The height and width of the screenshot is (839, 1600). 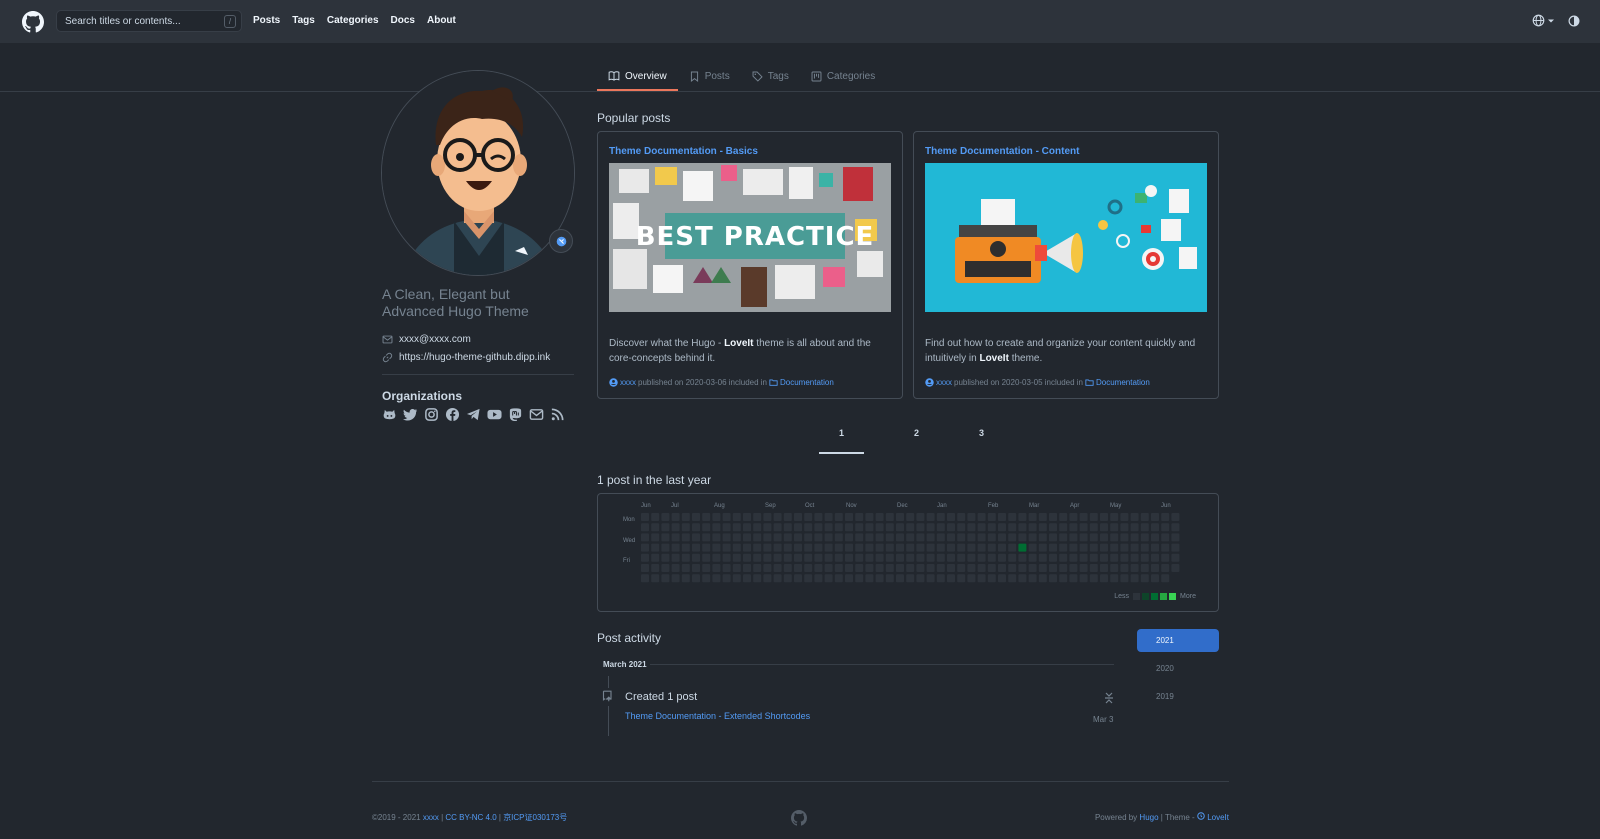 I want to click on page-2-button: 2, so click(x=916, y=441).